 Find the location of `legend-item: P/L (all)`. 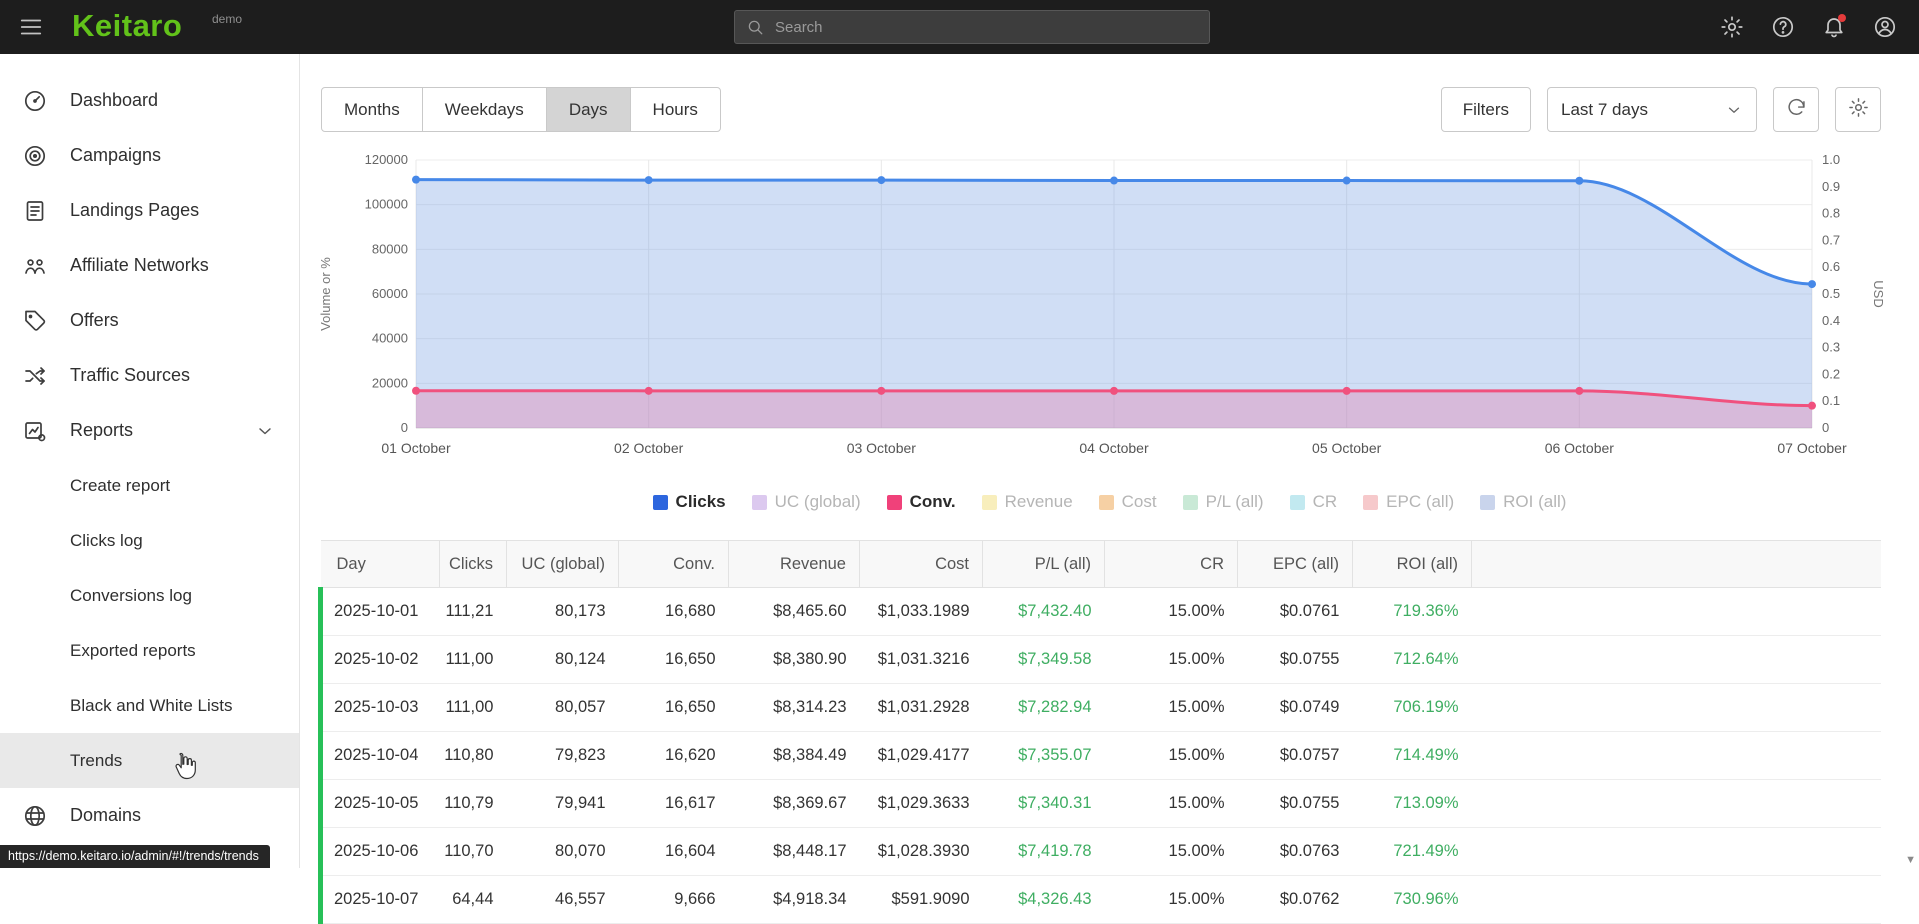

legend-item: P/L (all) is located at coordinates (1223, 502).